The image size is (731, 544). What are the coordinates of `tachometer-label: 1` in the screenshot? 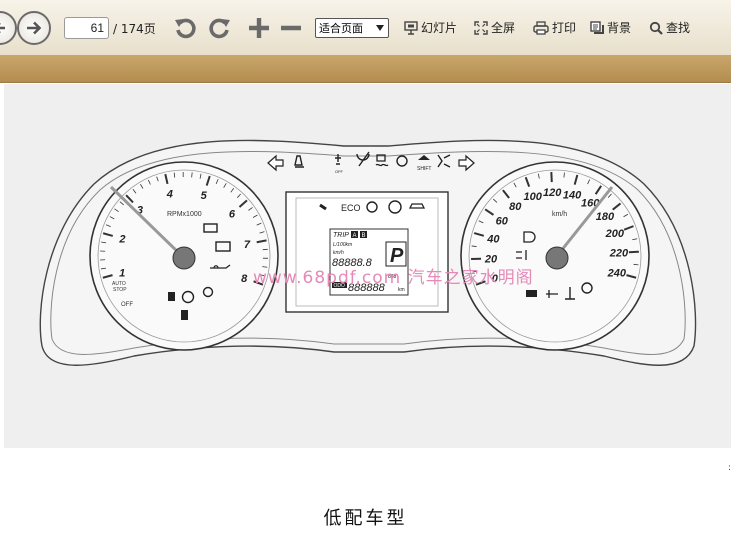 It's located at (122, 274).